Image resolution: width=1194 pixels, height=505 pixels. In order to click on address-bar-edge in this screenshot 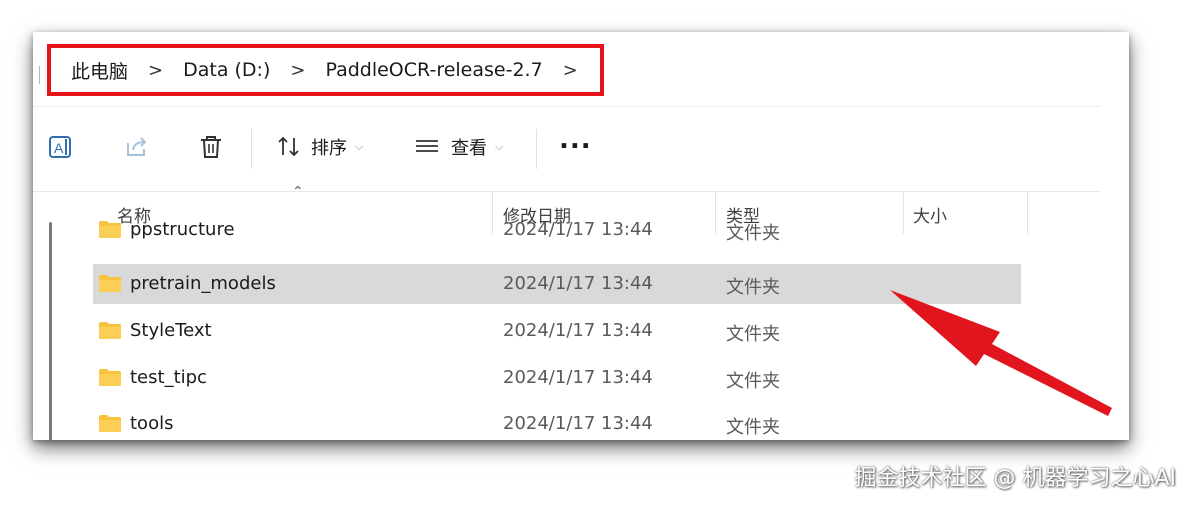, I will do `click(39, 75)`.